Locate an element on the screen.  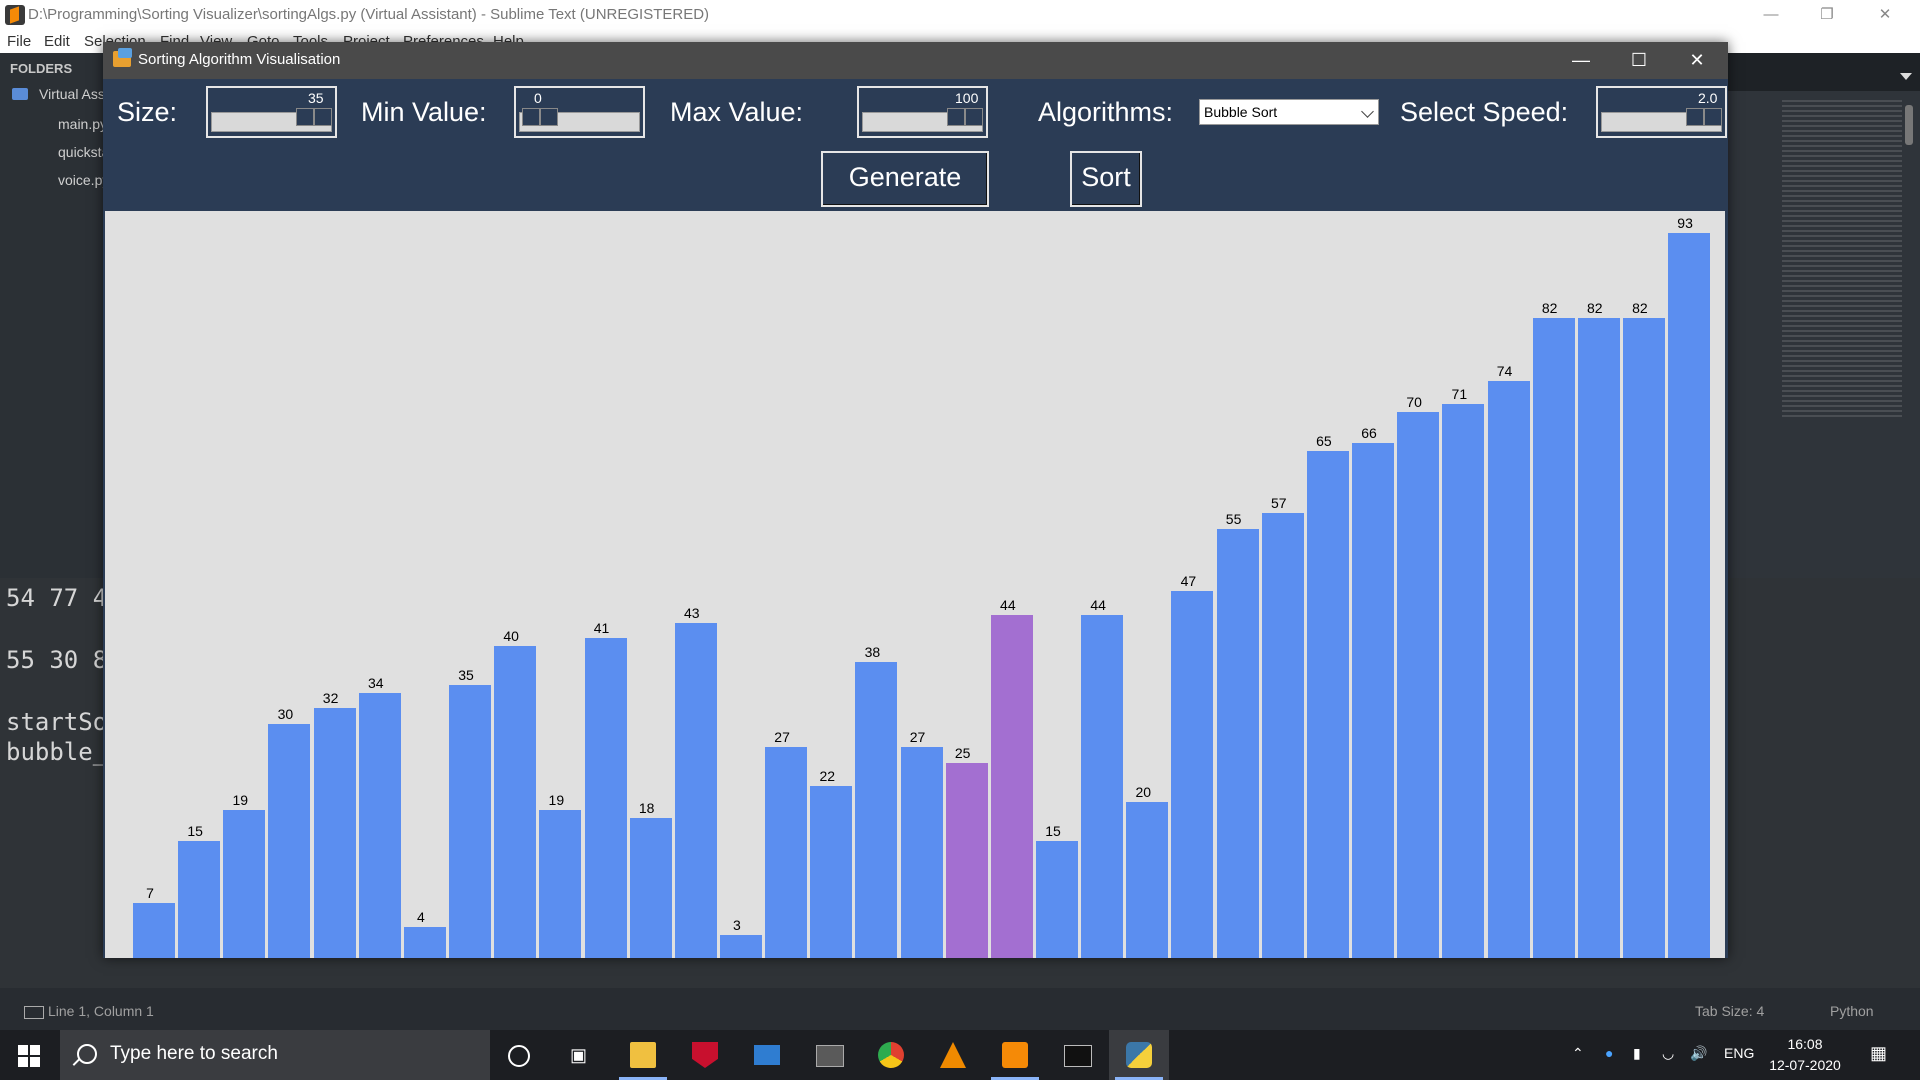
sublime-text-icon is located at coordinates (1015, 1055).